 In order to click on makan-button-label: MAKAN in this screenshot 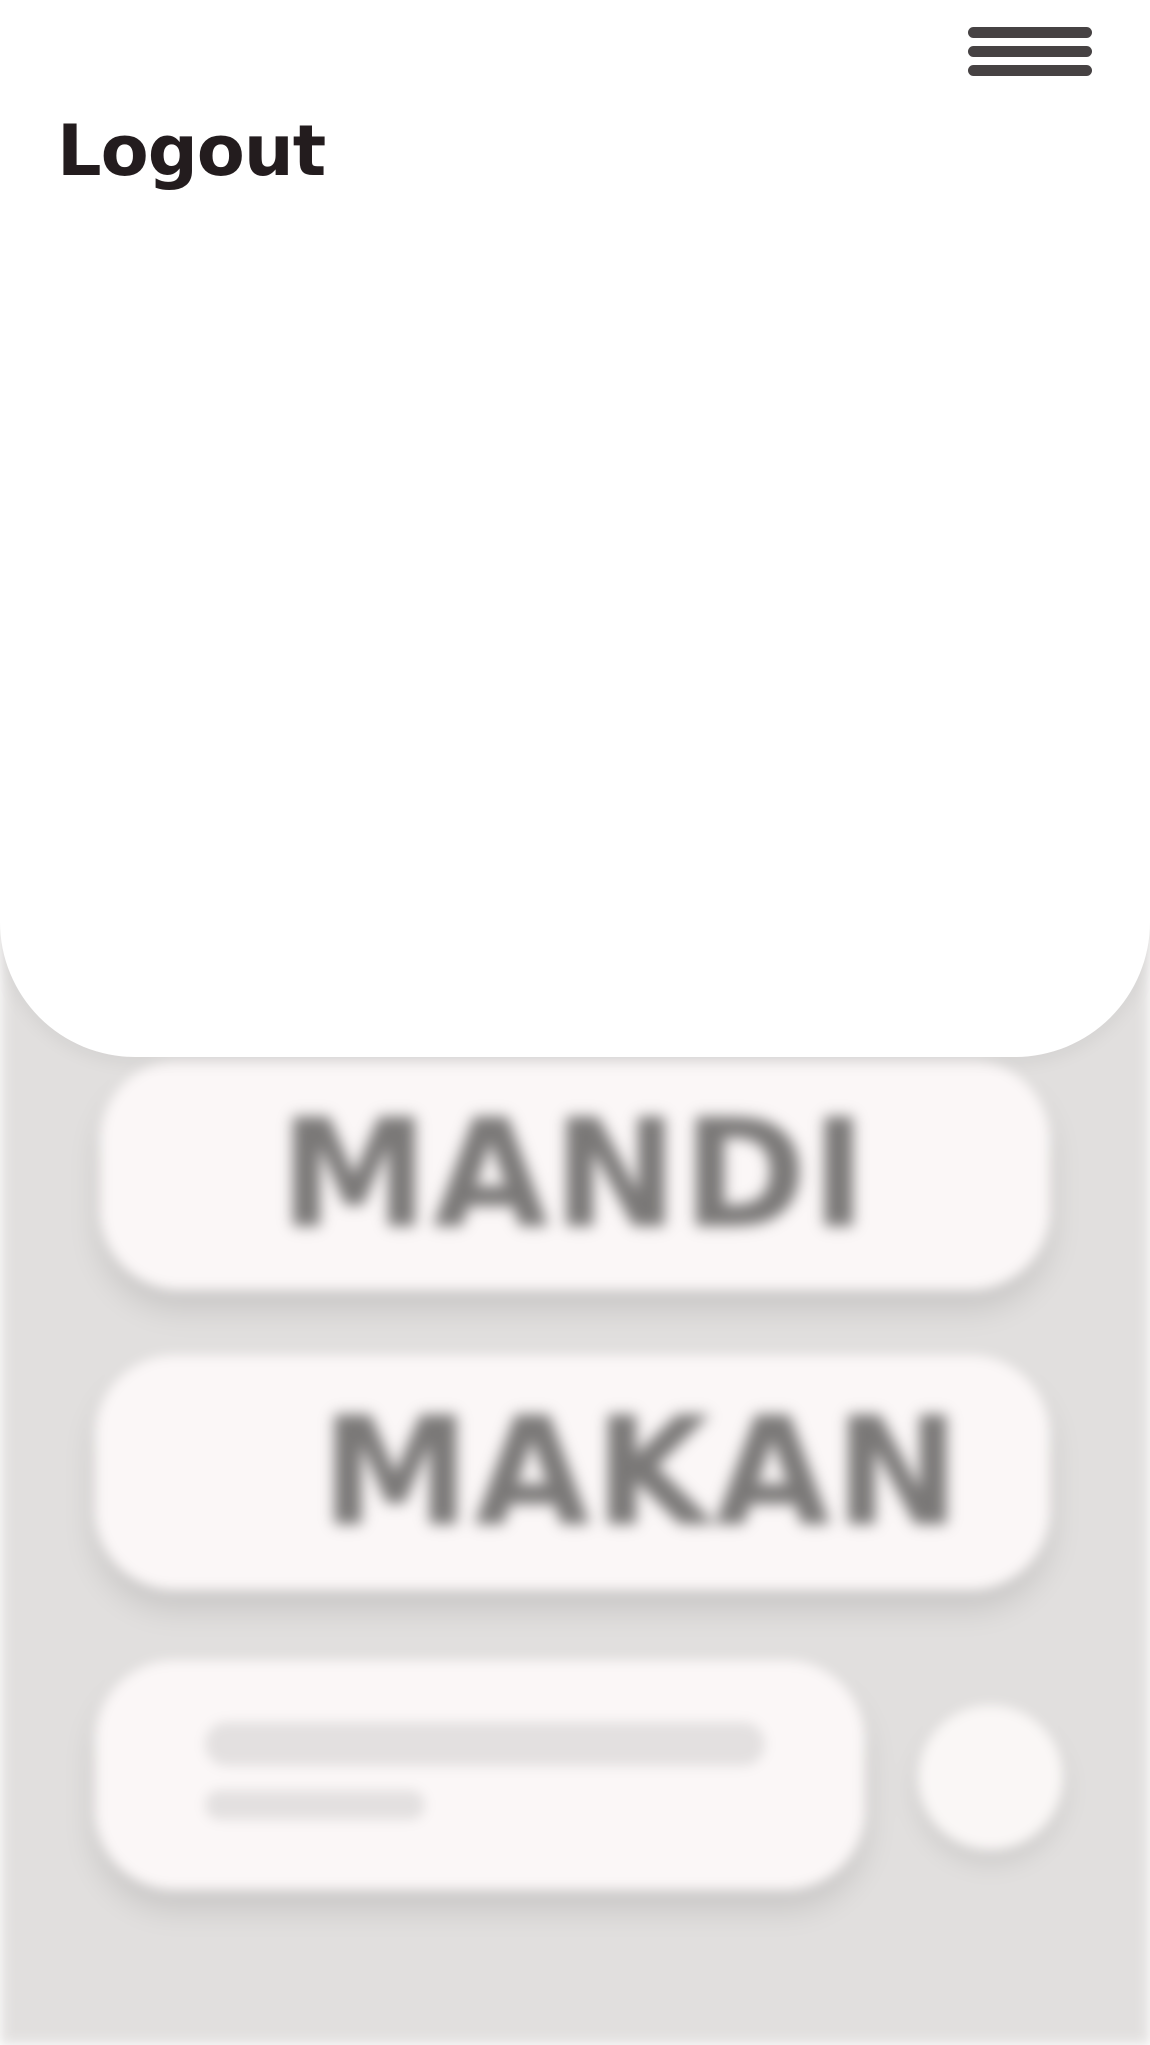, I will do `click(642, 1472)`.